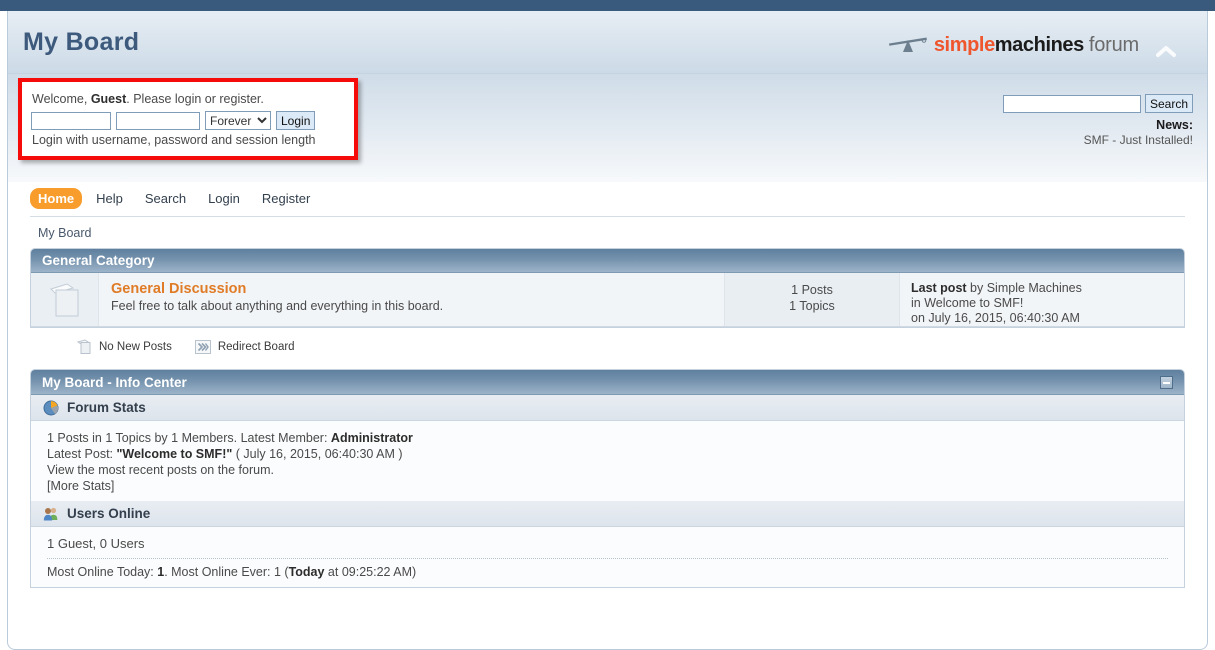 This screenshot has width=1215, height=650. What do you see at coordinates (607, 408) in the screenshot?
I see `forum-stats-bar: Forum Stats` at bounding box center [607, 408].